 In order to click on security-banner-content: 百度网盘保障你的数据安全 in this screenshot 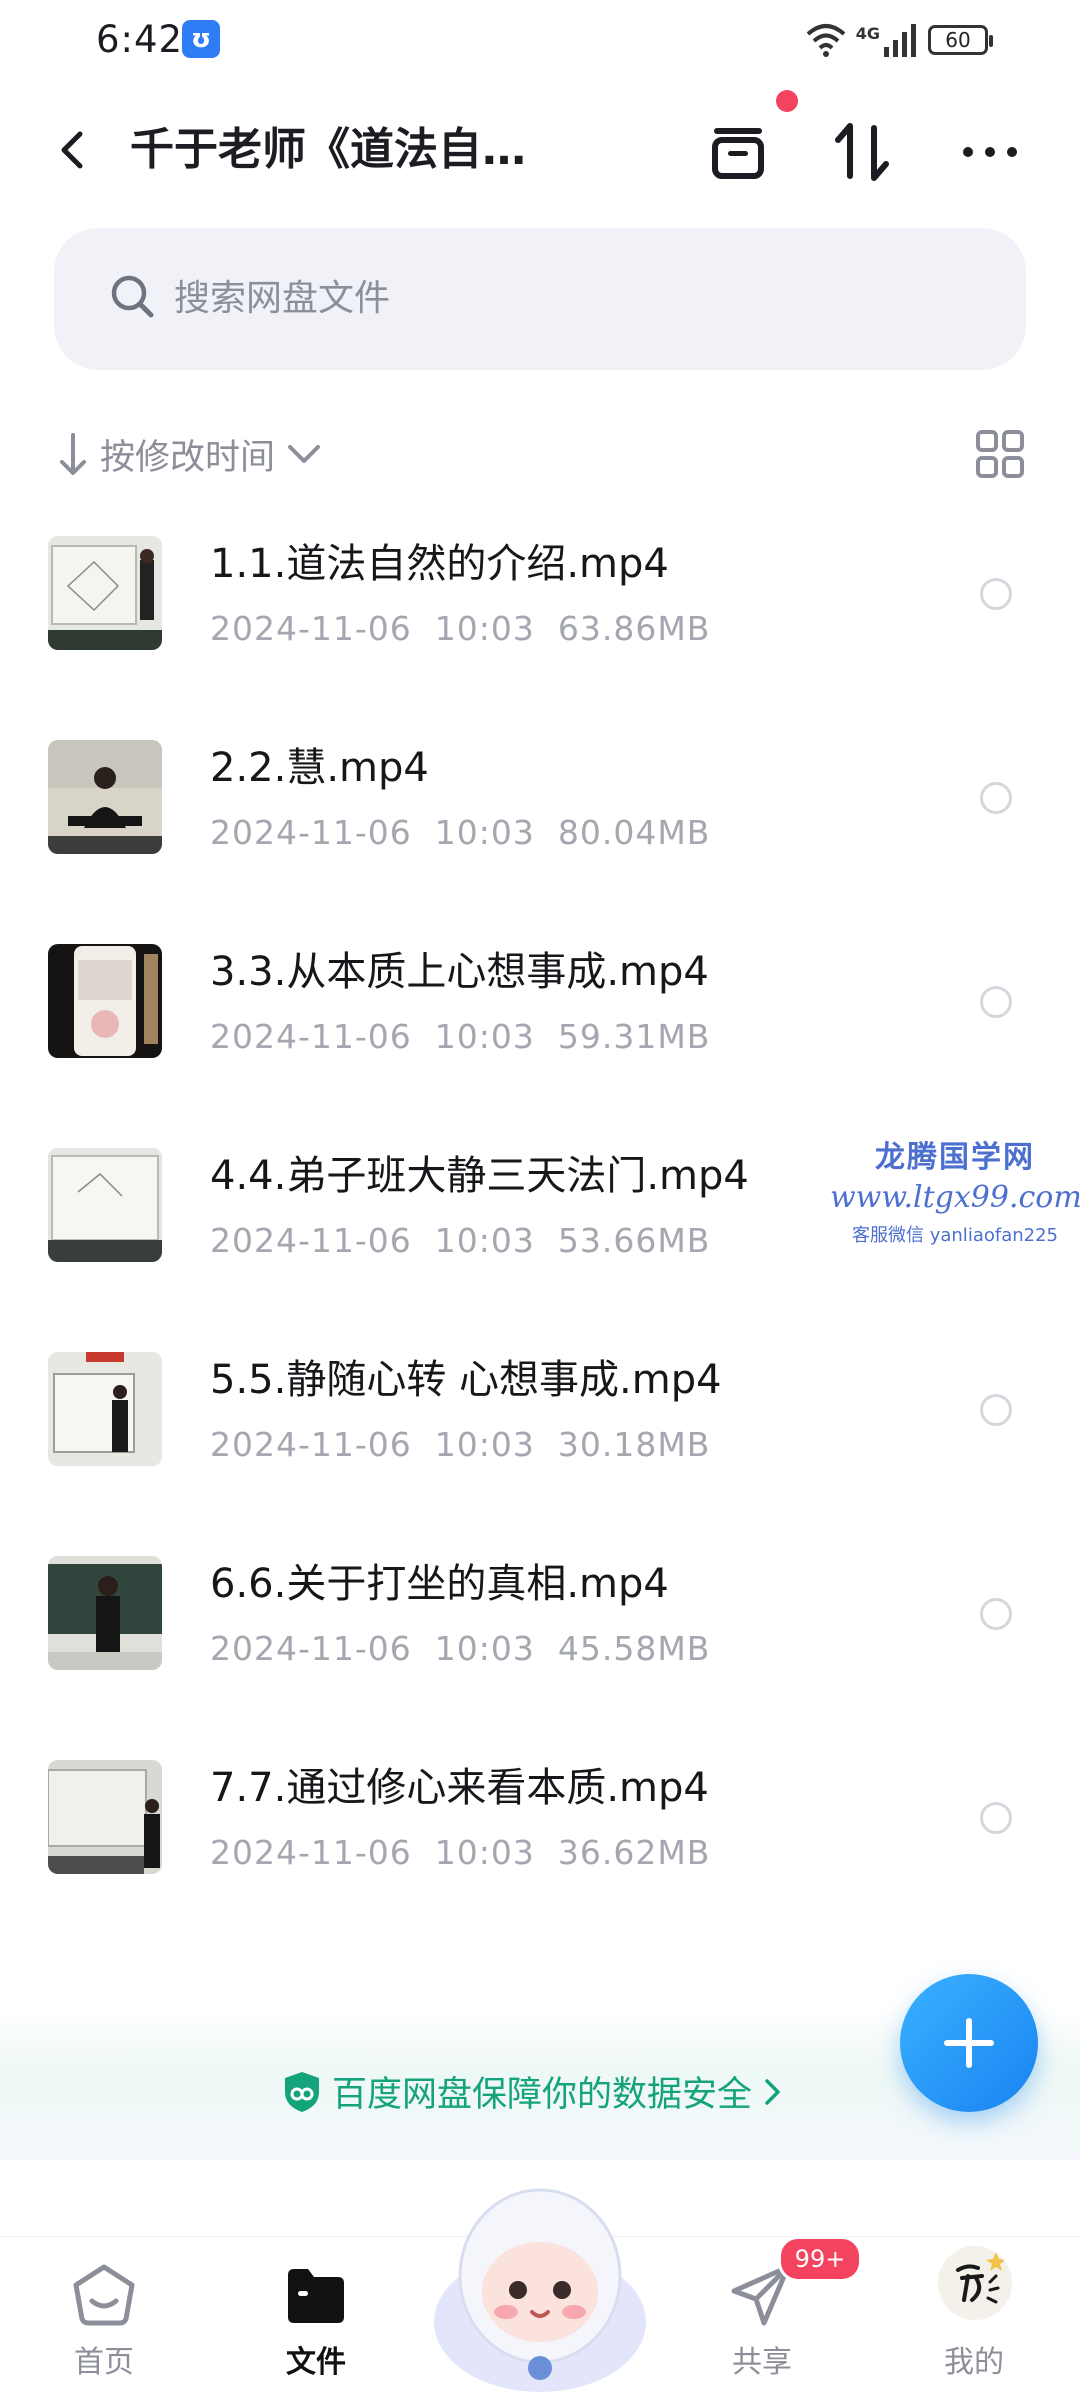, I will do `click(533, 2091)`.